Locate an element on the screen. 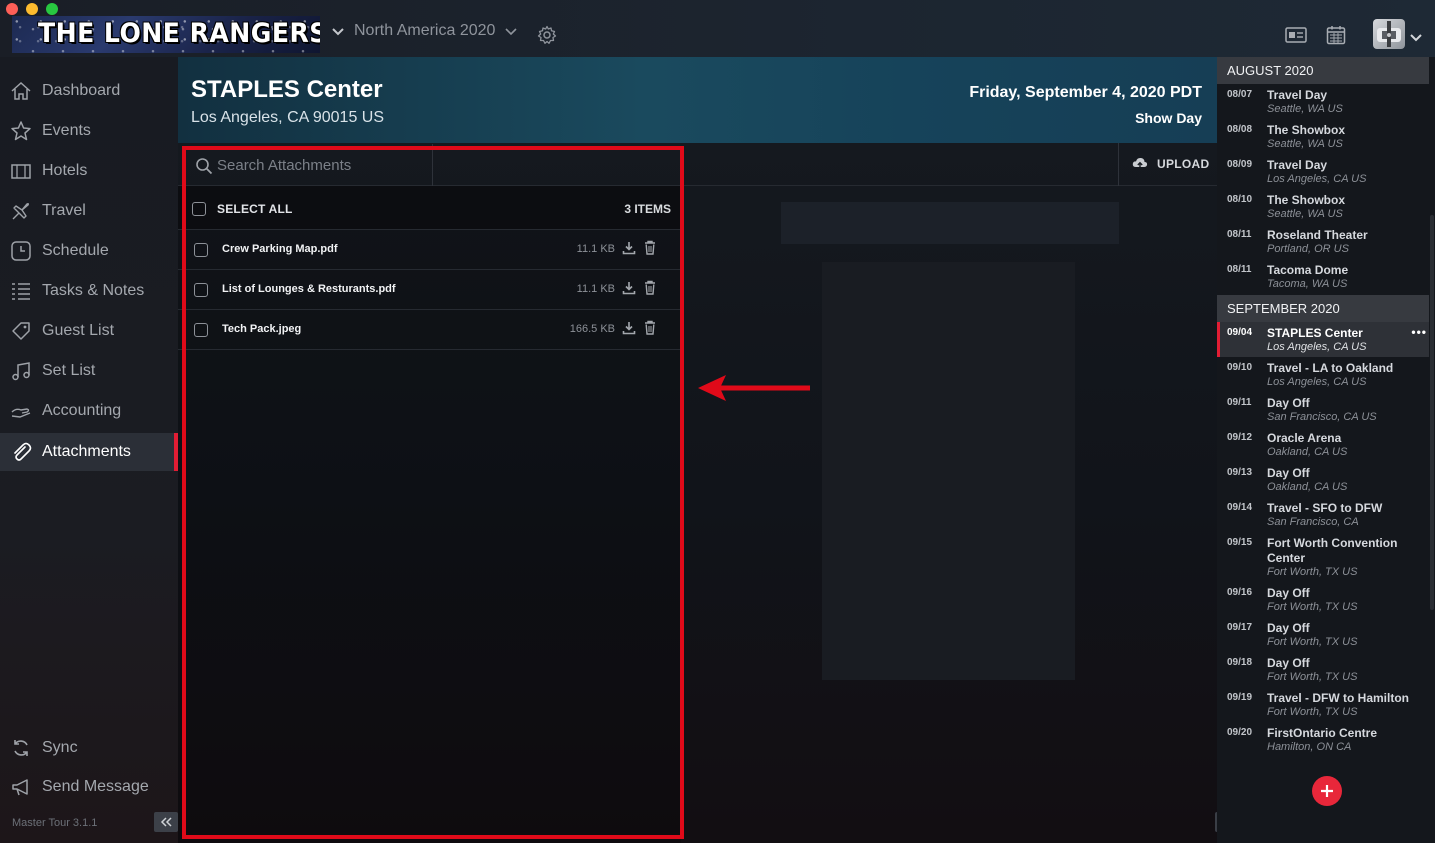  sidebar-item-travel: Travel is located at coordinates (89, 211).